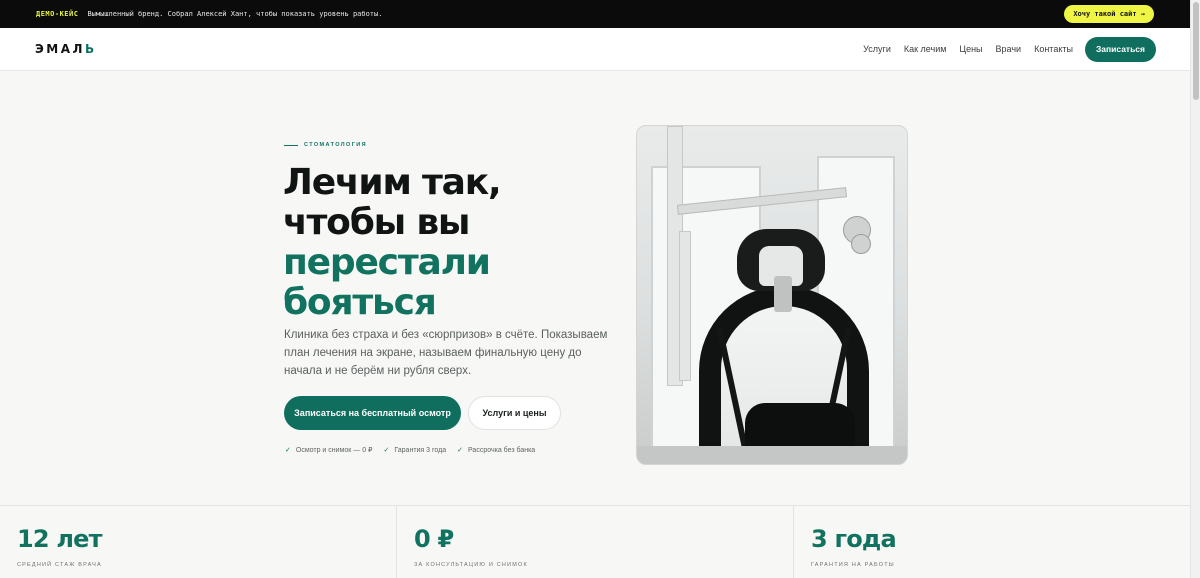 This screenshot has height=578, width=1200. What do you see at coordinates (502, 450) in the screenshot?
I see `benefit-text: Рассрочка без банка` at bounding box center [502, 450].